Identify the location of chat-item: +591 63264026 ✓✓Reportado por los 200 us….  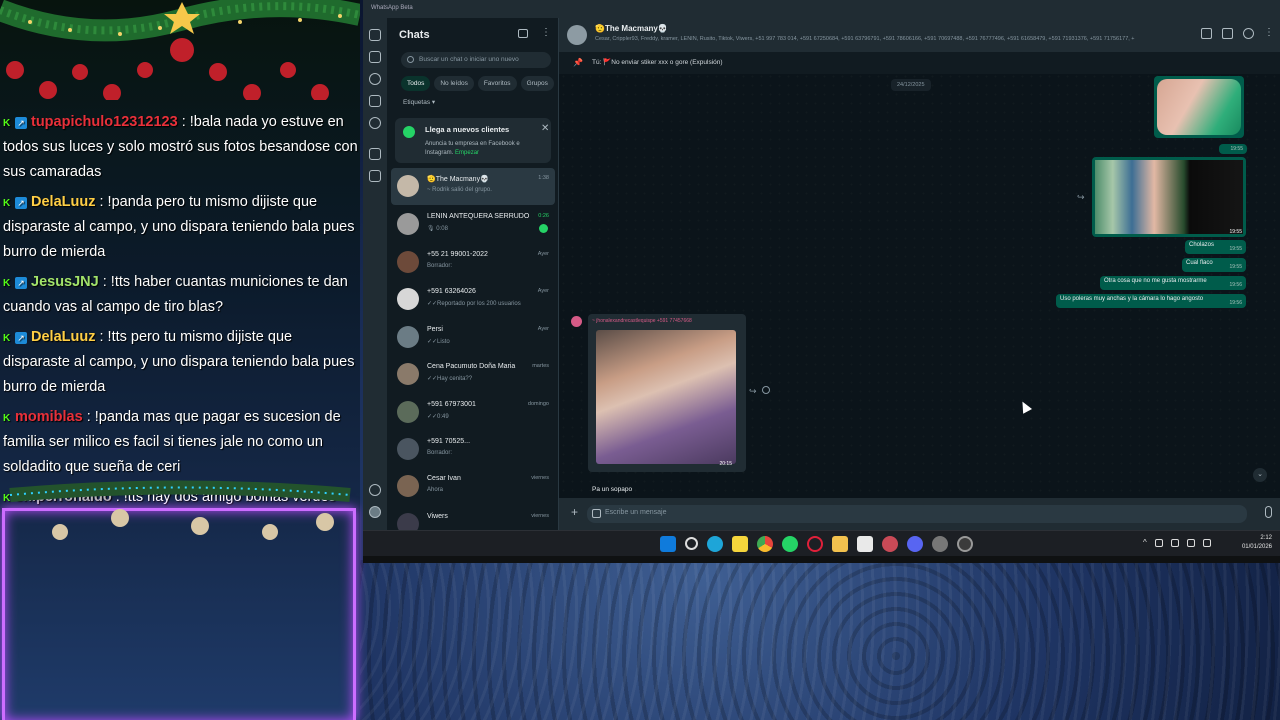
(473, 299).